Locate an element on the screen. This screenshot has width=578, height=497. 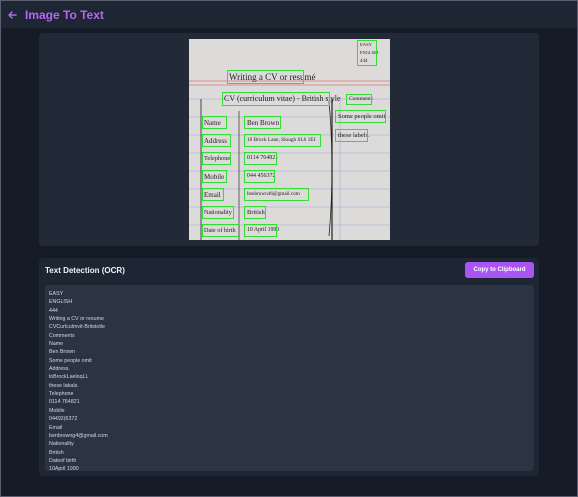
ocr-line: Dateof birth is located at coordinates (63, 460).